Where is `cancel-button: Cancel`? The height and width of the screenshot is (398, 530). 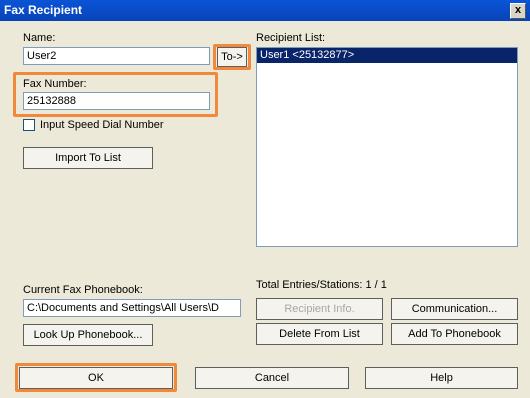 cancel-button: Cancel is located at coordinates (272, 378).